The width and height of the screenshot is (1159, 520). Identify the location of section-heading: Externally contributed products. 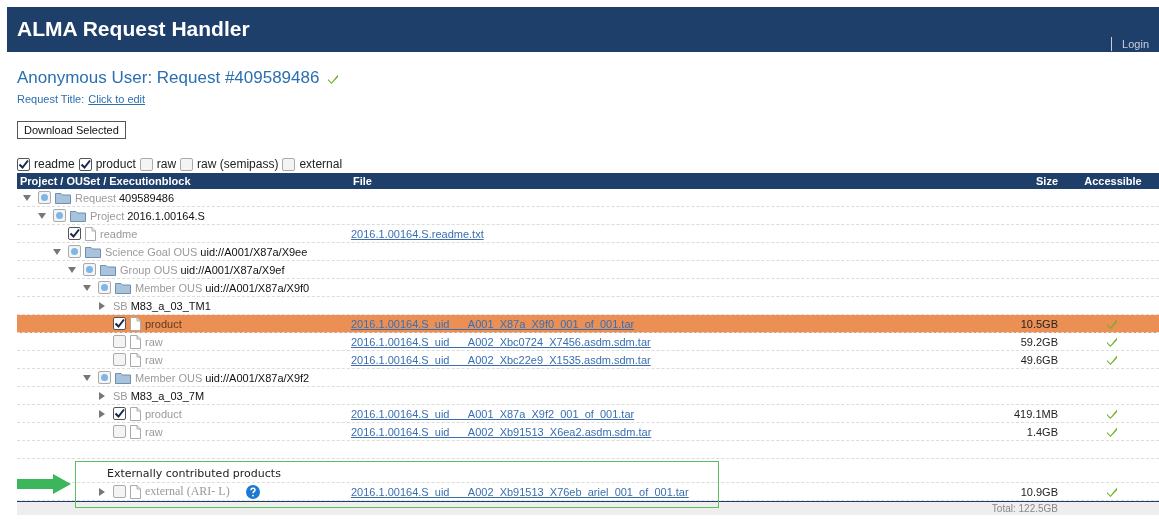
(194, 473).